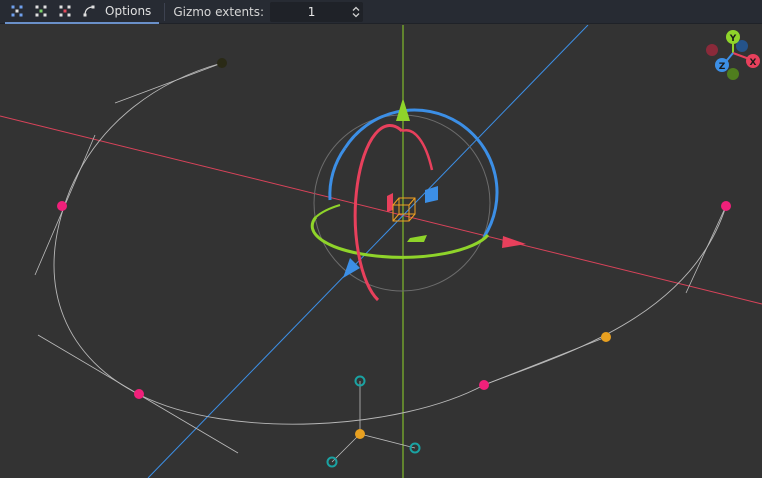 The image size is (762, 478). I want to click on add-point-button, so click(41, 11).